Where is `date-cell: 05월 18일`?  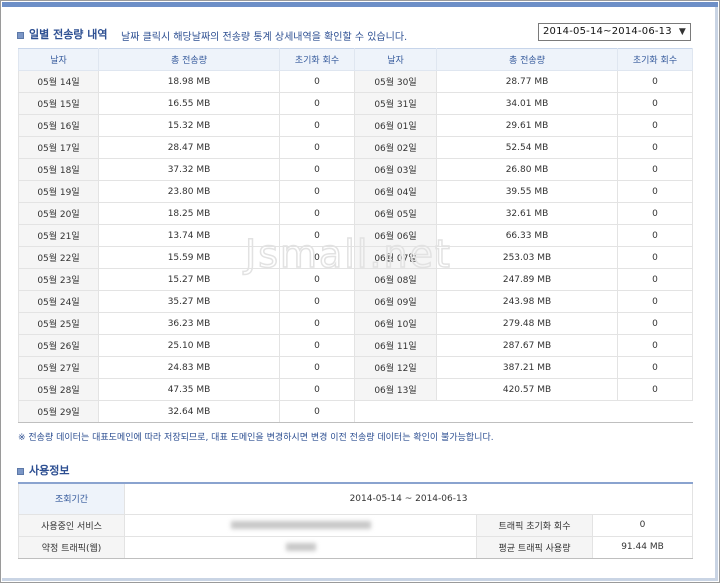
date-cell: 05월 18일 is located at coordinates (58, 169).